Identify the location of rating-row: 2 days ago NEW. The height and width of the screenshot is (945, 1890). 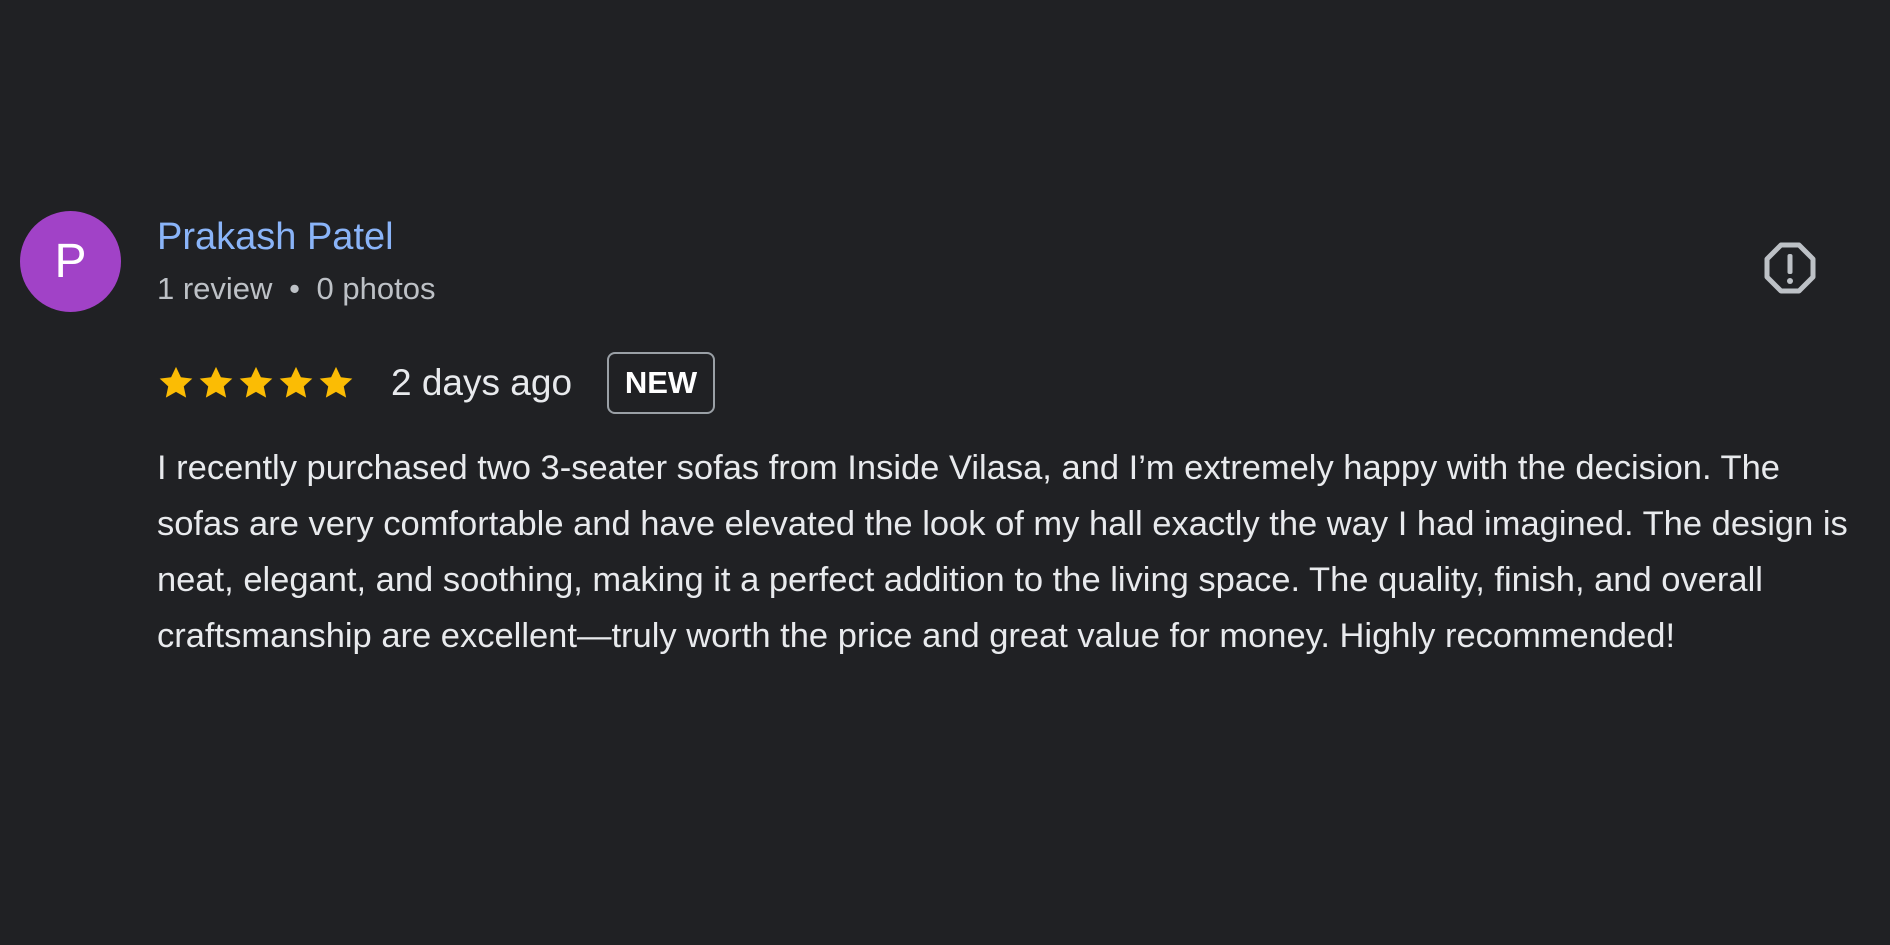
(436, 383).